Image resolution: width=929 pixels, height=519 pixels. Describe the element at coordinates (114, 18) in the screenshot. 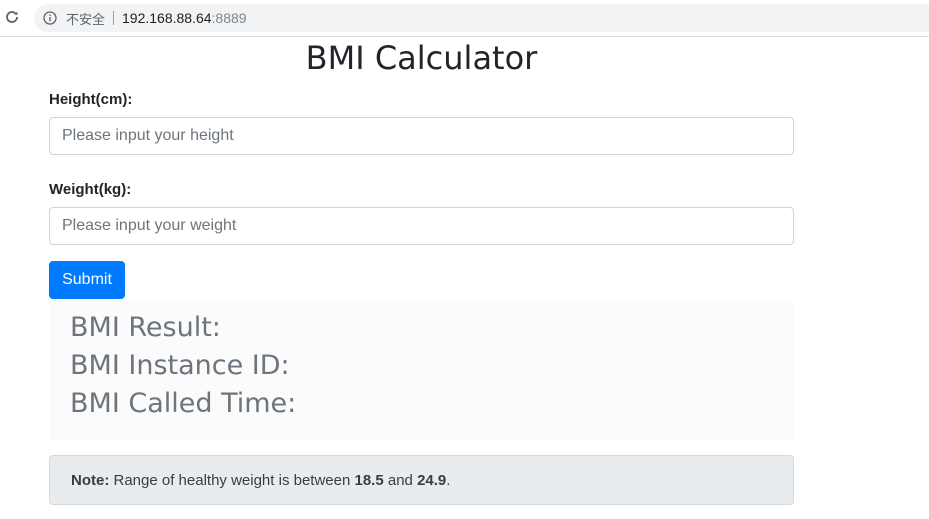

I see `address-divider` at that location.